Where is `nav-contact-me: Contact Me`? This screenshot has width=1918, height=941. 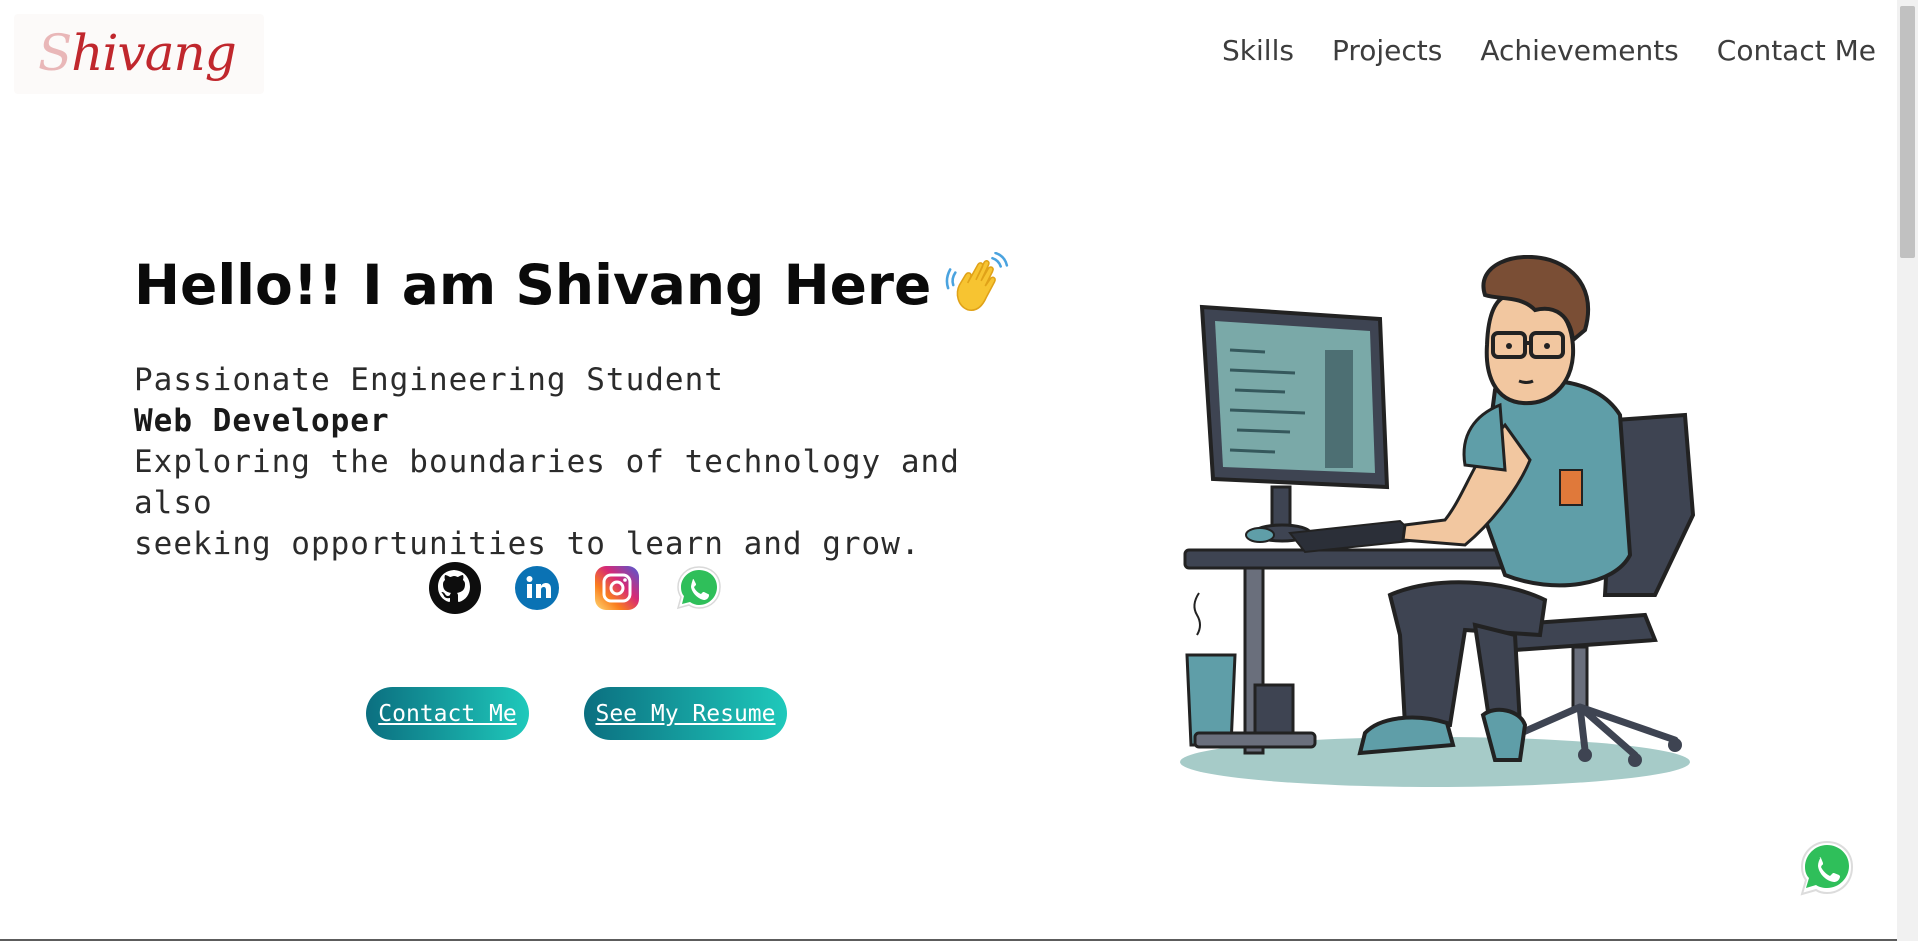 nav-contact-me: Contact Me is located at coordinates (1796, 50).